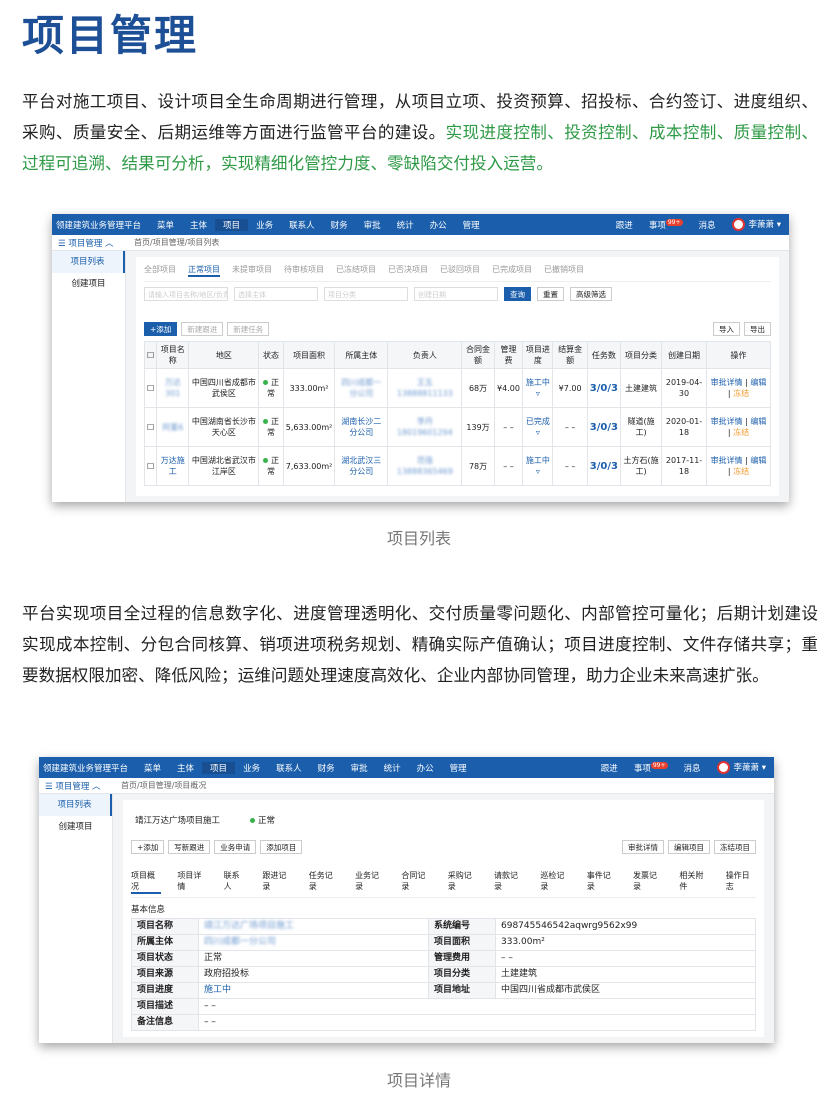 The height and width of the screenshot is (1095, 838). I want to click on owner-cell: 四川成都一分公司, so click(361, 388).